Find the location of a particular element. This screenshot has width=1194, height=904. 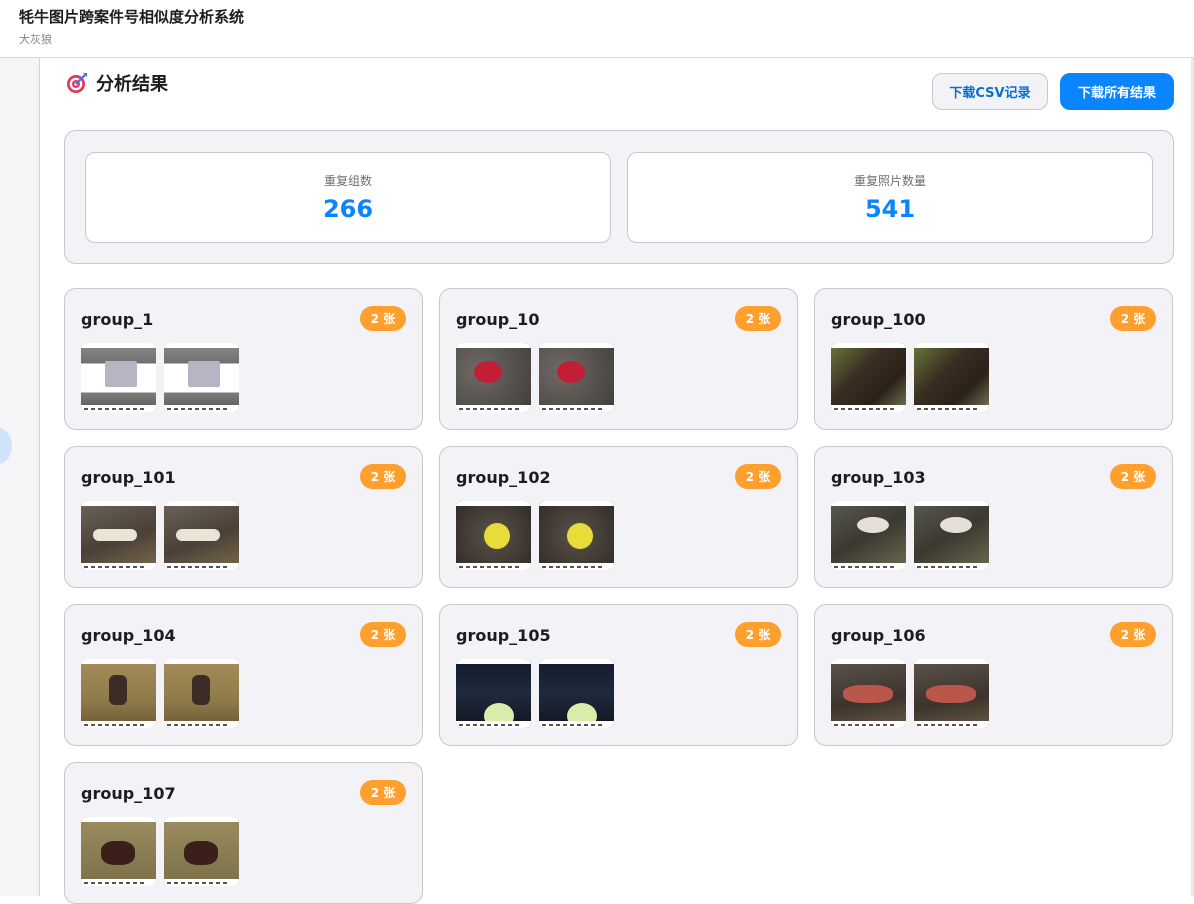

target-icon is located at coordinates (77, 83).